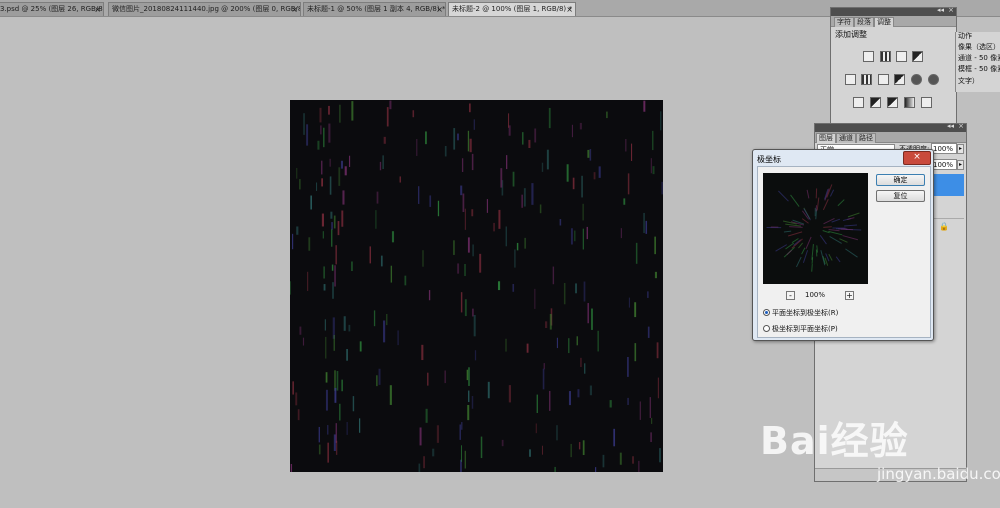  Describe the element at coordinates (846, 138) in the screenshot. I see `tab-channels: 通道` at that location.